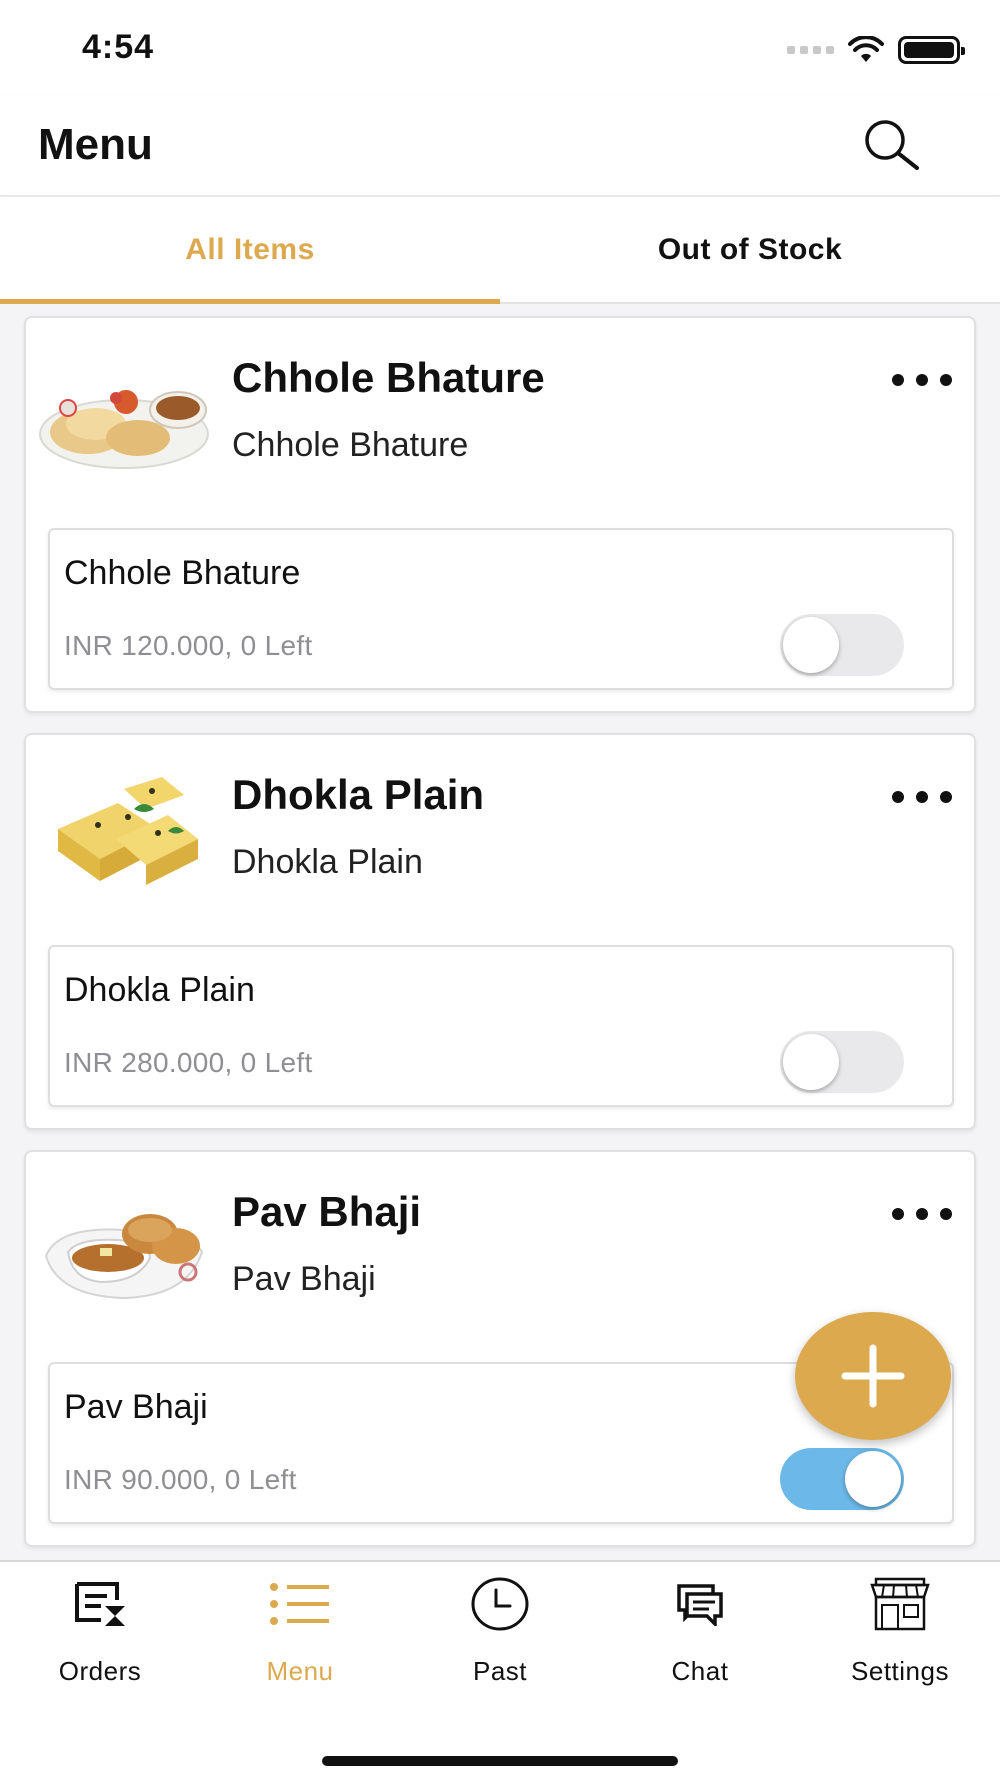  Describe the element at coordinates (500, 146) in the screenshot. I see `app-header: Menu` at that location.